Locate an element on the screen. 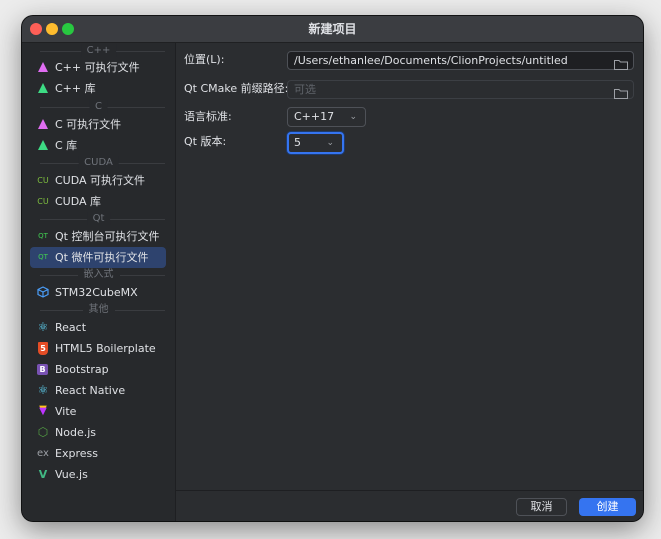 The image size is (661, 539). sidebar-item-label: C++ 可执行文件 is located at coordinates (97, 67).